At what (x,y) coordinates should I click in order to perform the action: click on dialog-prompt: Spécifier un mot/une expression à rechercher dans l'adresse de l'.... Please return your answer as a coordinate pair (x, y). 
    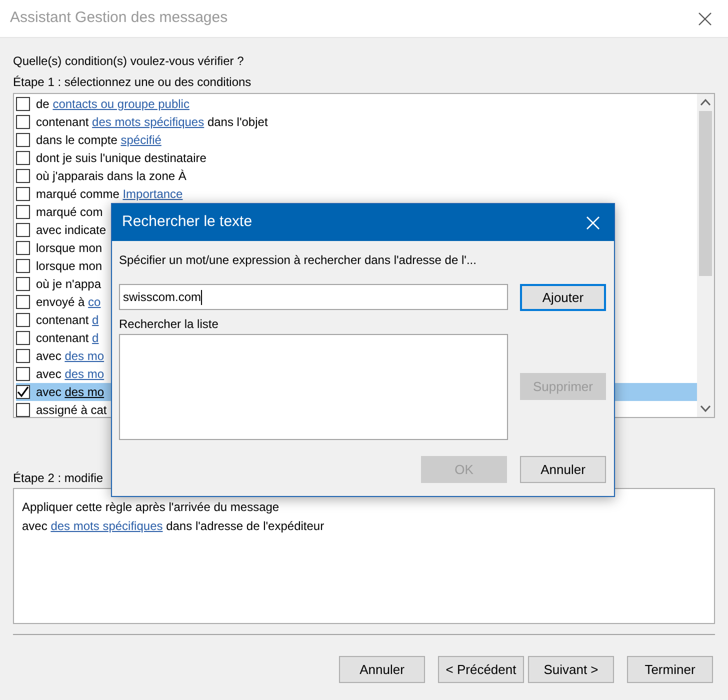
    Looking at the image, I should click on (298, 260).